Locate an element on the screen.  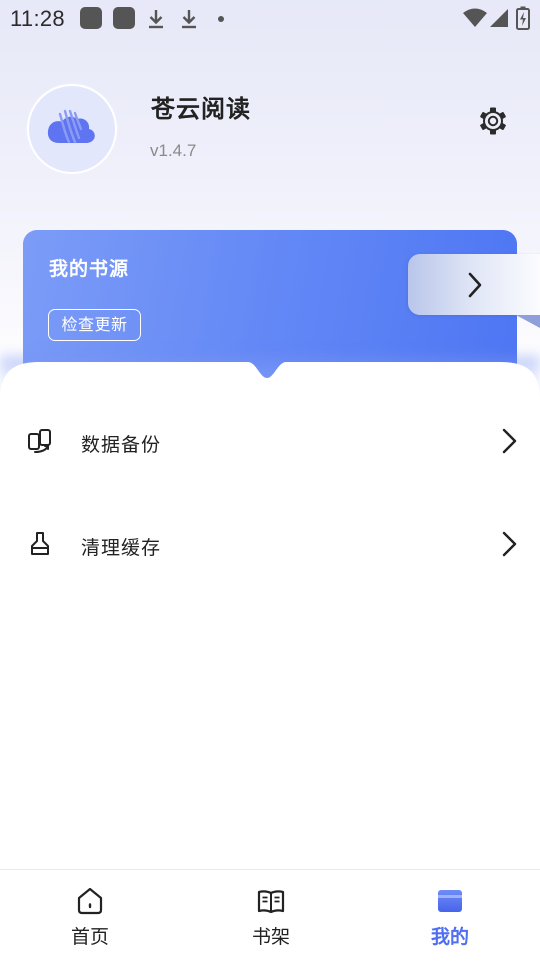
home-icon is located at coordinates (90, 901).